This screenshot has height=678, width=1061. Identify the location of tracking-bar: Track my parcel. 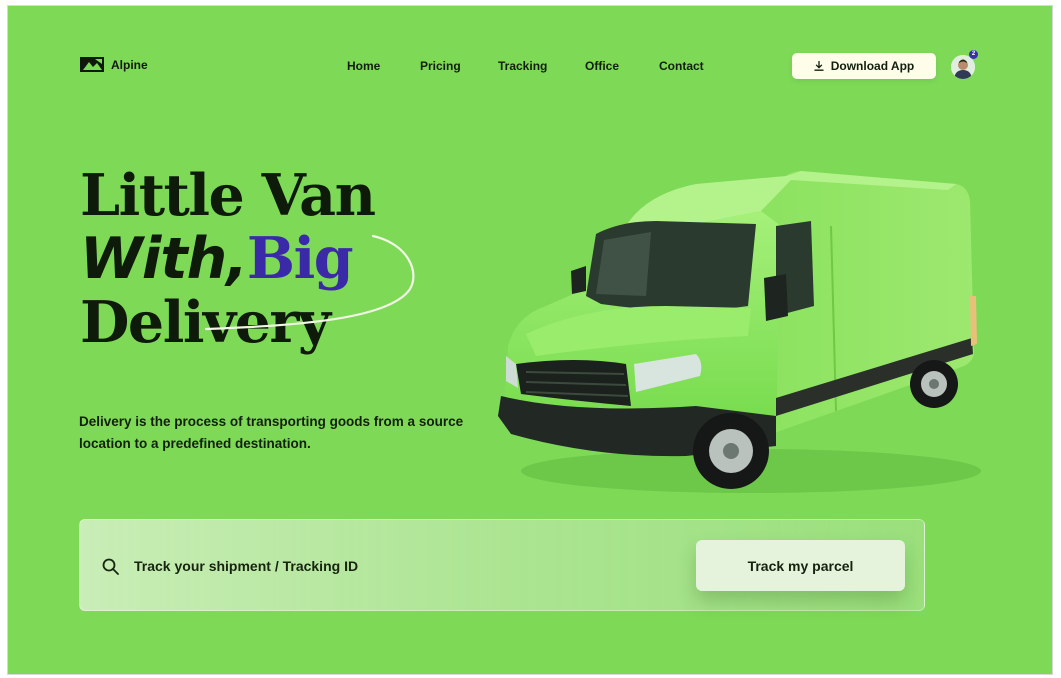
(502, 565).